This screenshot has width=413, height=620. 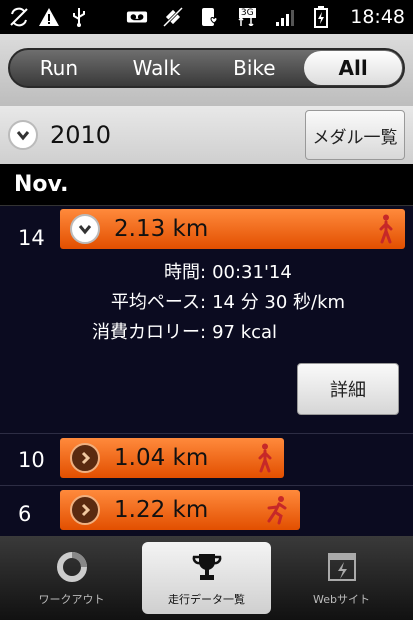 What do you see at coordinates (79, 17) in the screenshot?
I see `usb-icon` at bounding box center [79, 17].